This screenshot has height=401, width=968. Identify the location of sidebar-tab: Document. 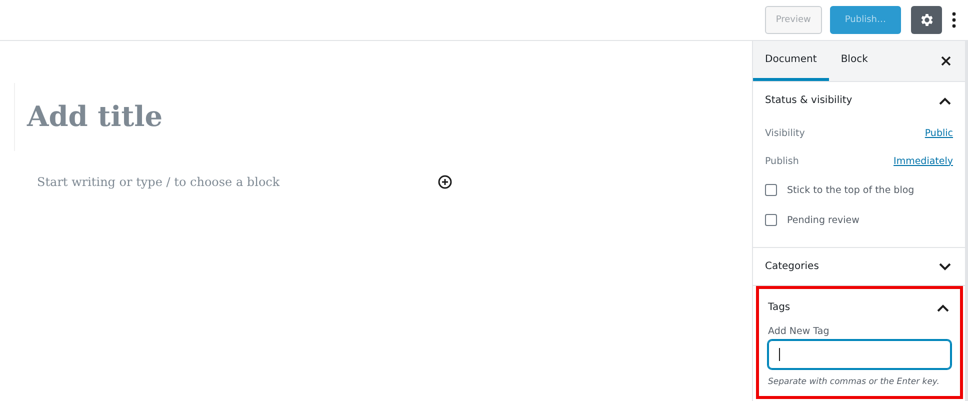
(791, 61).